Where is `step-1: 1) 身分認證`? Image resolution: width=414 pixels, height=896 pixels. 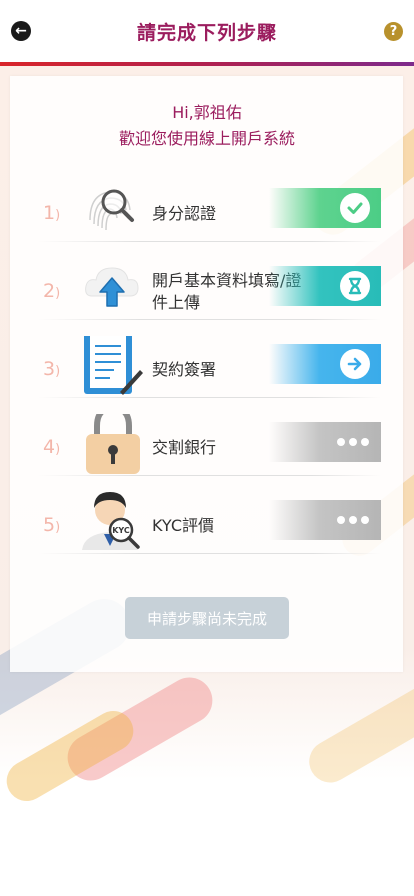 step-1: 1) 身分認證 is located at coordinates (209, 214).